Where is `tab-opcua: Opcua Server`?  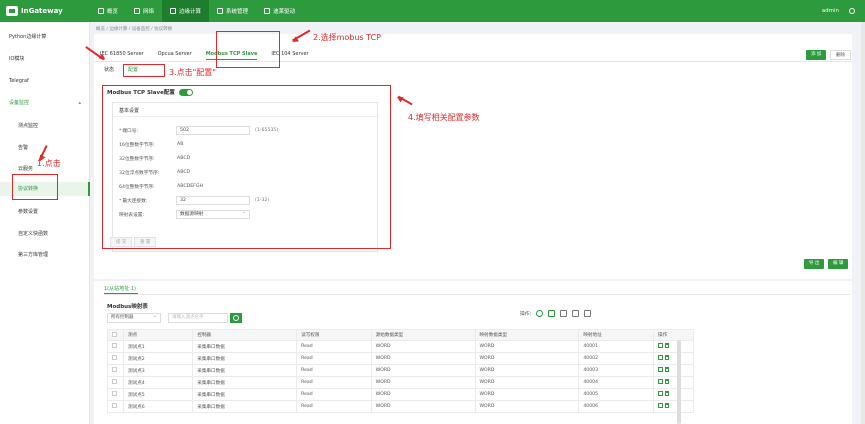 tab-opcua: Opcua Server is located at coordinates (175, 54).